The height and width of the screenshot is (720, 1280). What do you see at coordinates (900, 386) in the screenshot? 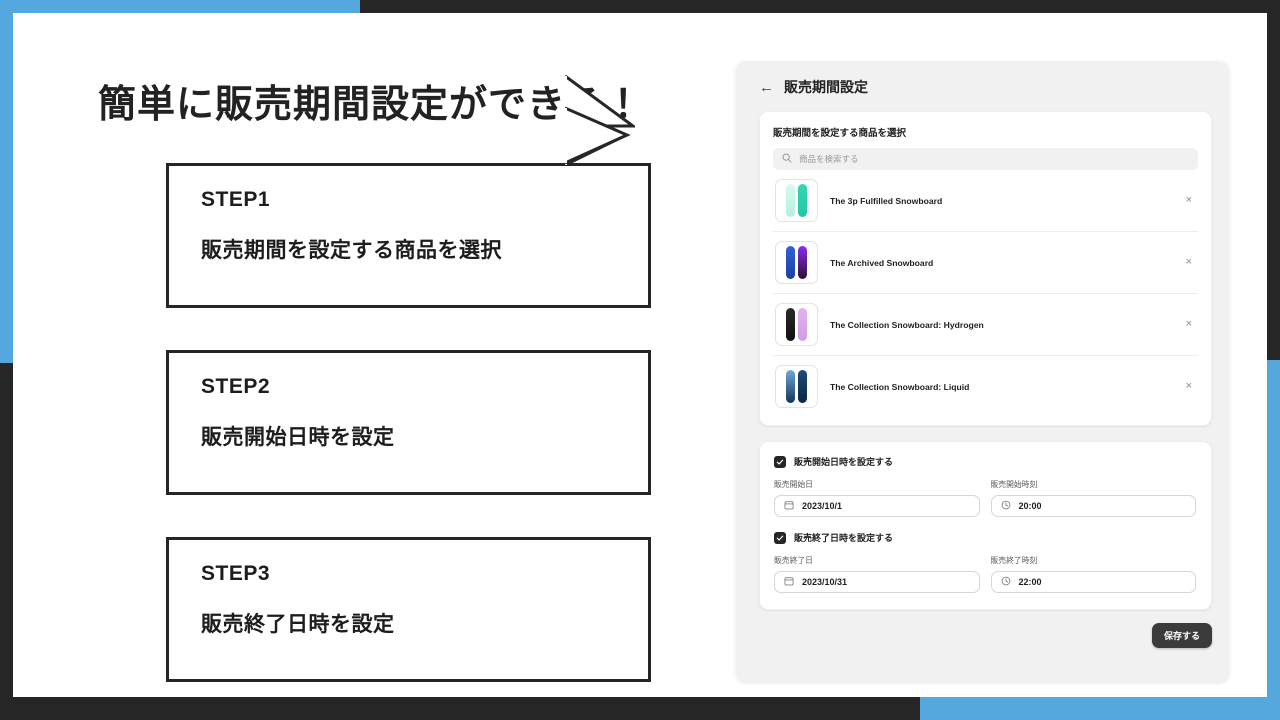
I see `product-name: The Collection Snowboard: Liquid` at bounding box center [900, 386].